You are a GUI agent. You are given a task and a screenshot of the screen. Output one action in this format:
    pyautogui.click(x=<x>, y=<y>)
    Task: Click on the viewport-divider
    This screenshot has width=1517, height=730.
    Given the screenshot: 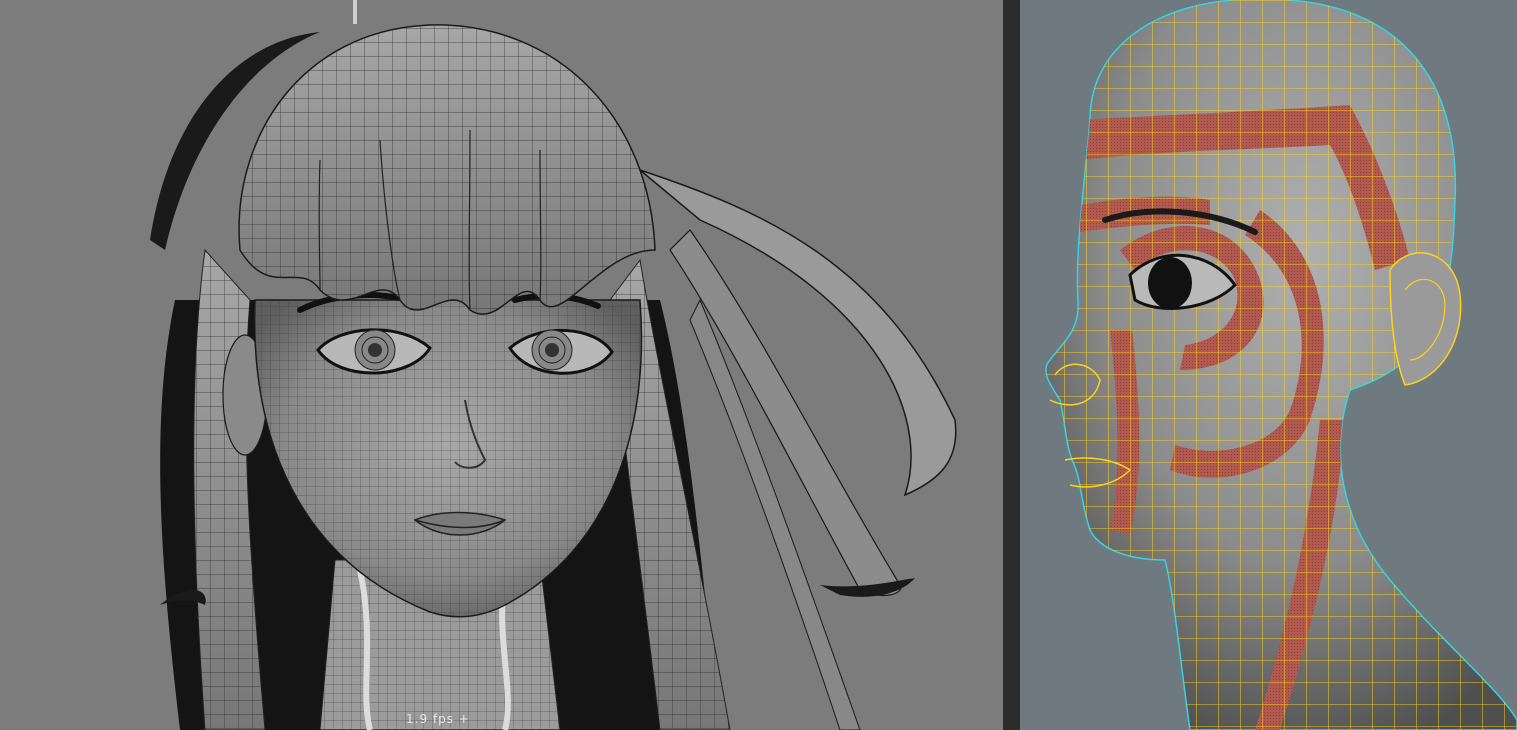 What is the action you would take?
    pyautogui.click(x=1011, y=365)
    